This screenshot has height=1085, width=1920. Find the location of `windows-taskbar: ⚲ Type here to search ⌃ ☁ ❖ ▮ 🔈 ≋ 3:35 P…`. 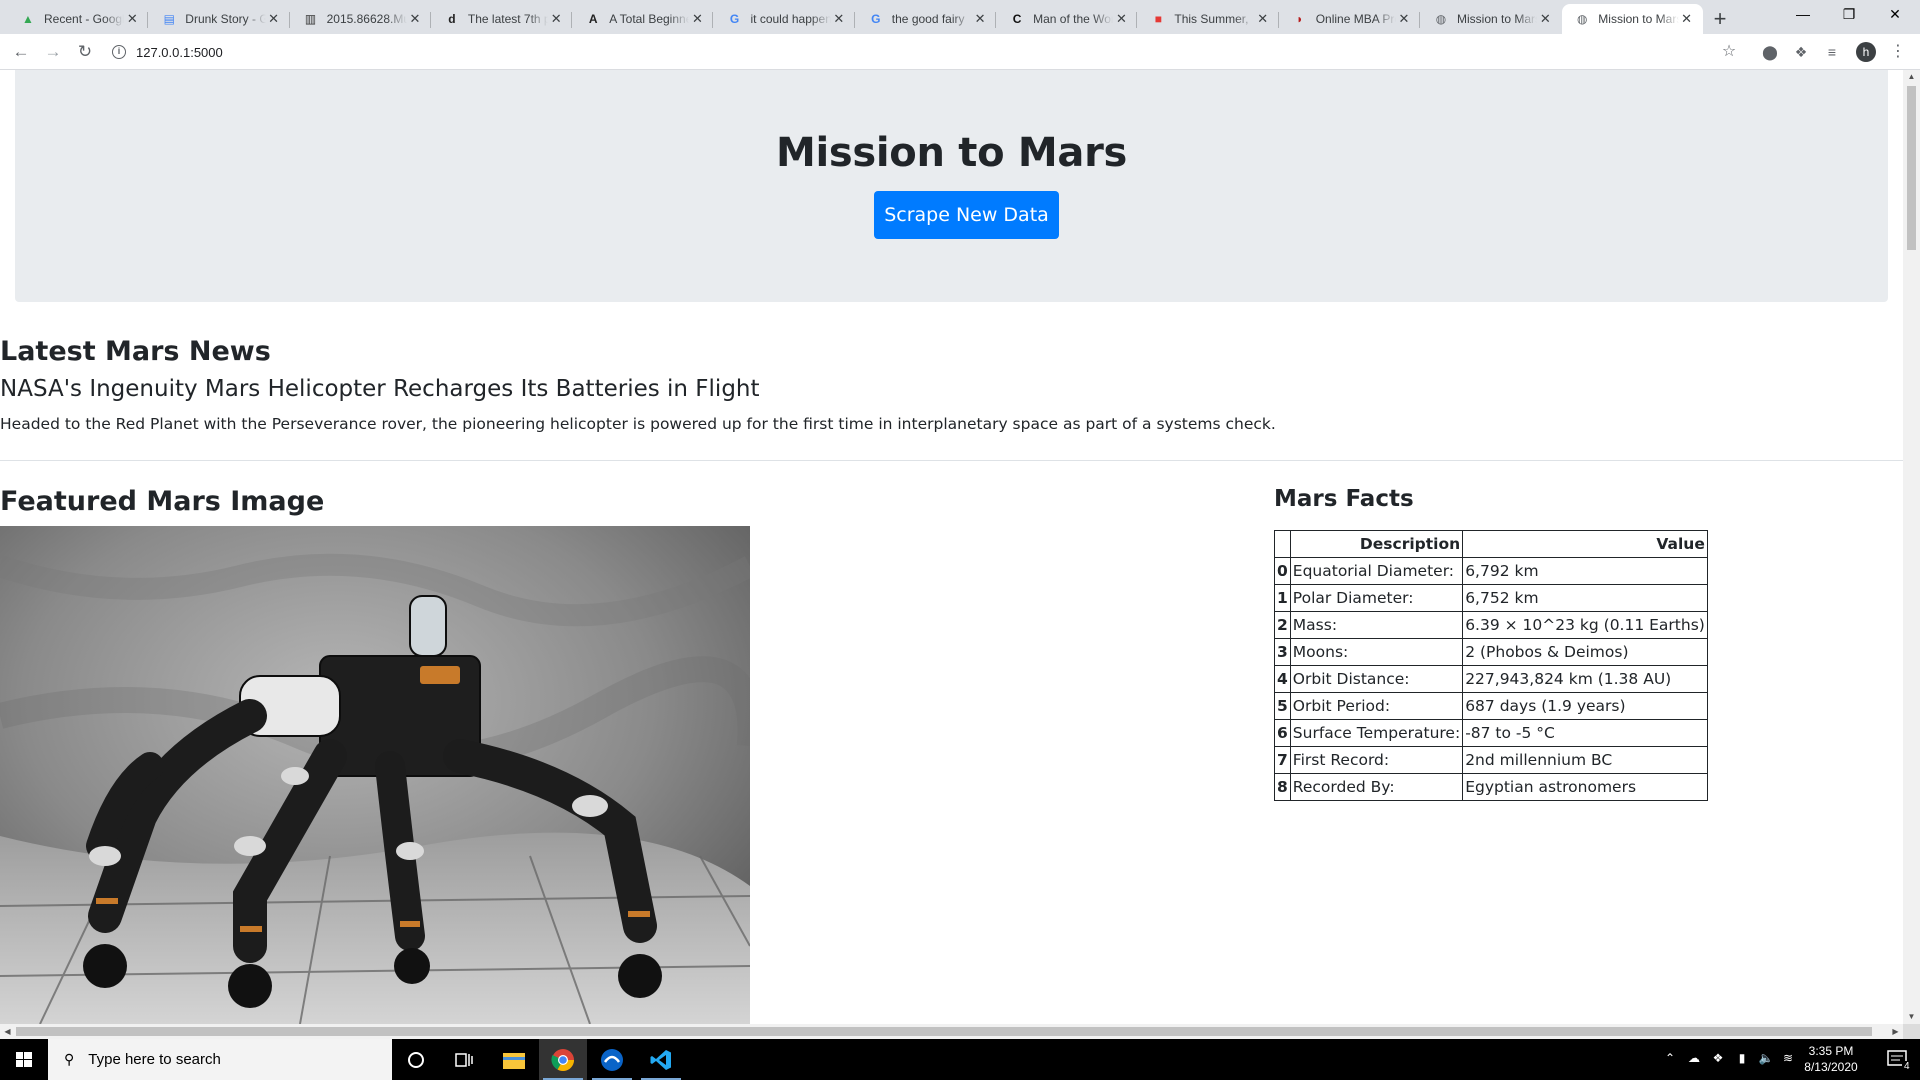

windows-taskbar: ⚲ Type here to search ⌃ ☁ ❖ ▮ 🔈 ≋ 3:35 P… is located at coordinates (960, 1059).